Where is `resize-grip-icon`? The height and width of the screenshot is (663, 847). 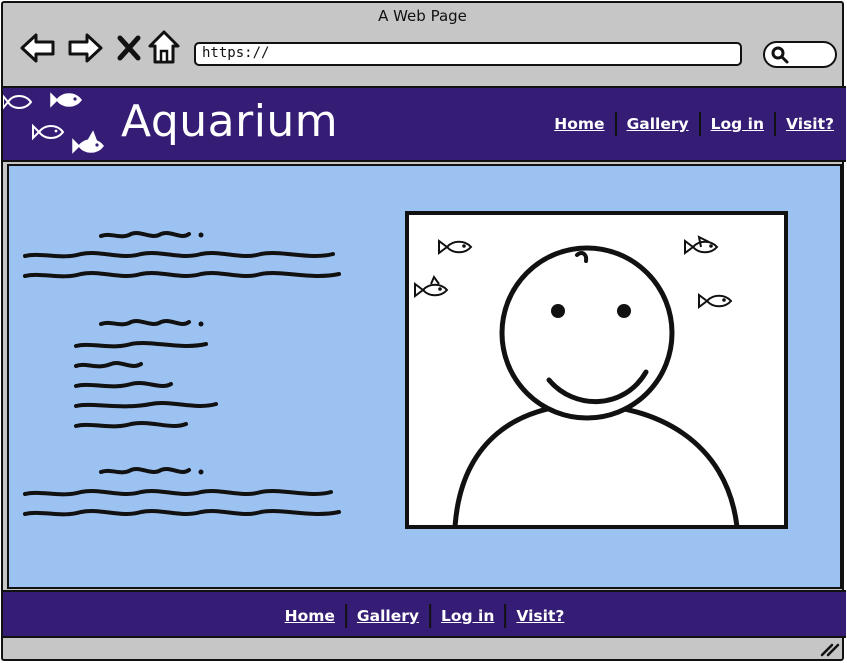 resize-grip-icon is located at coordinates (829, 648).